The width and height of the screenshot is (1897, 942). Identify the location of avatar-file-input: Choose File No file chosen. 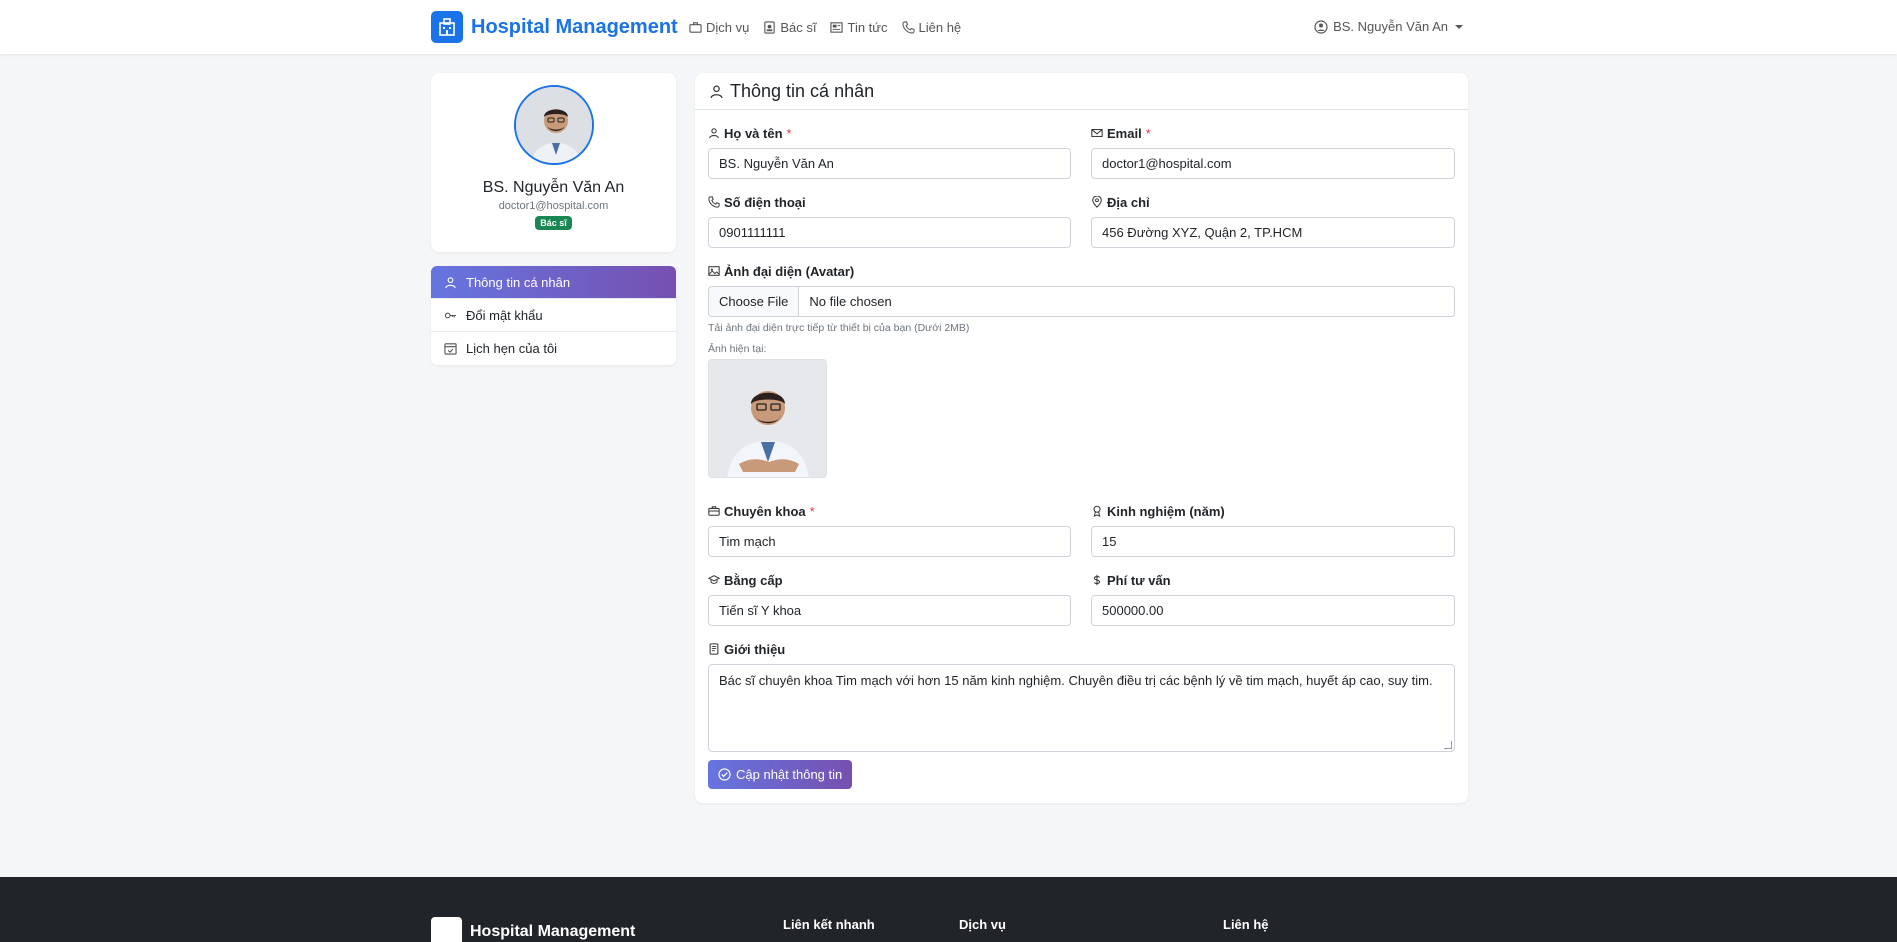
(1081, 301).